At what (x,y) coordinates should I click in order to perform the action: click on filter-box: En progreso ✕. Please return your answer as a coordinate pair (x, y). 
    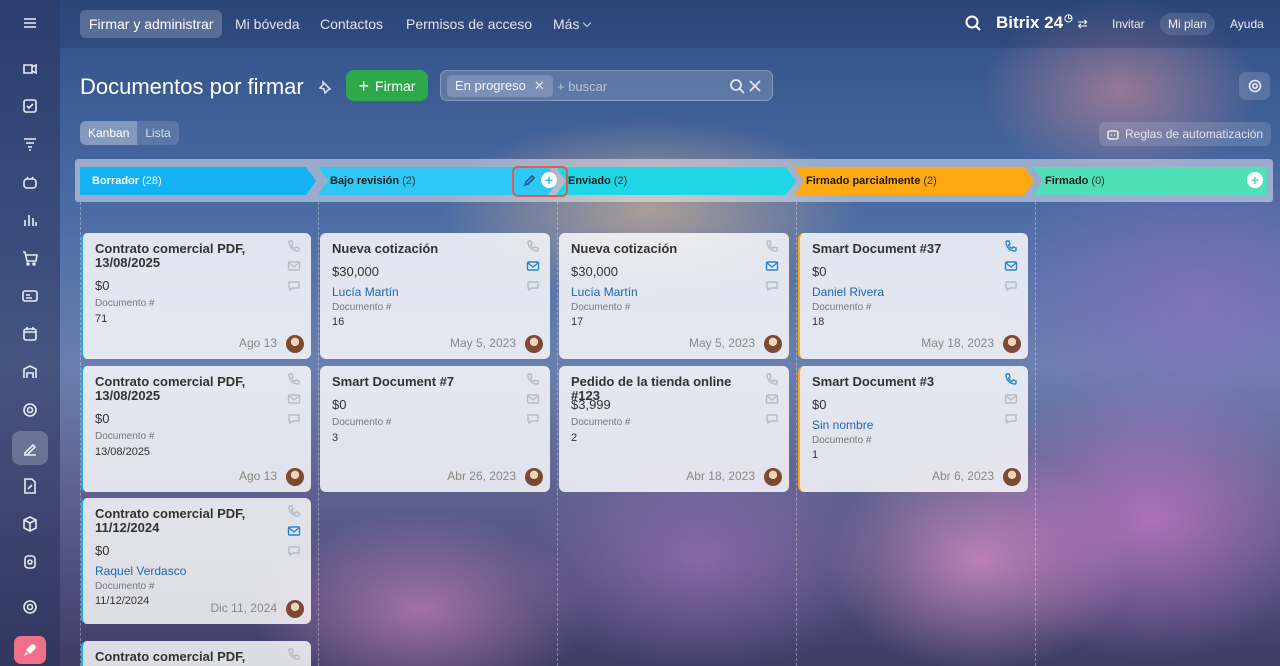
    Looking at the image, I should click on (606, 85).